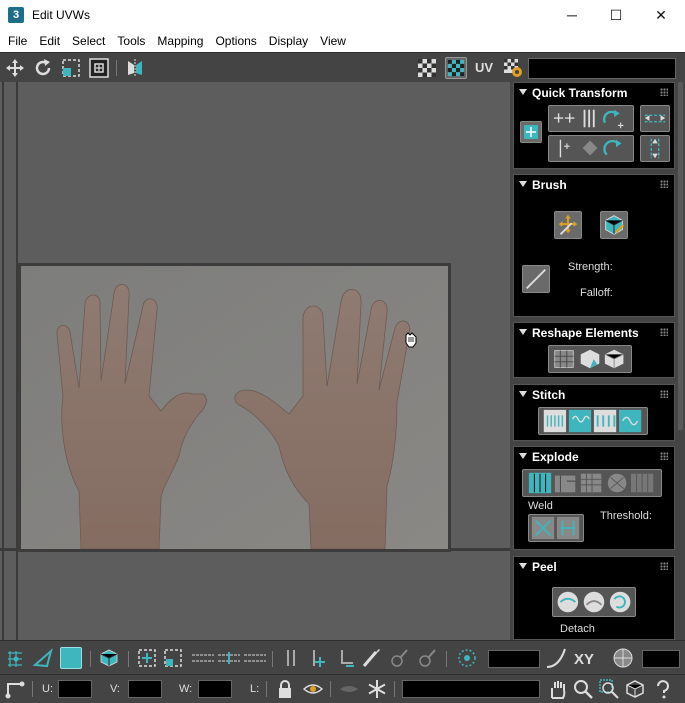 Image resolution: width=685 pixels, height=703 pixels. What do you see at coordinates (655, 148) in the screenshot?
I see `space-vertical-button` at bounding box center [655, 148].